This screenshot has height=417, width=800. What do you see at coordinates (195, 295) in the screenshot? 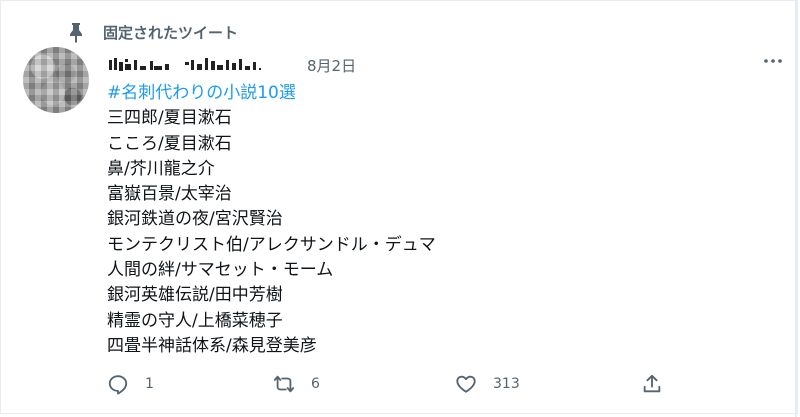
I see `tweet-line: 銀河英雄伝説/田中芳樹` at bounding box center [195, 295].